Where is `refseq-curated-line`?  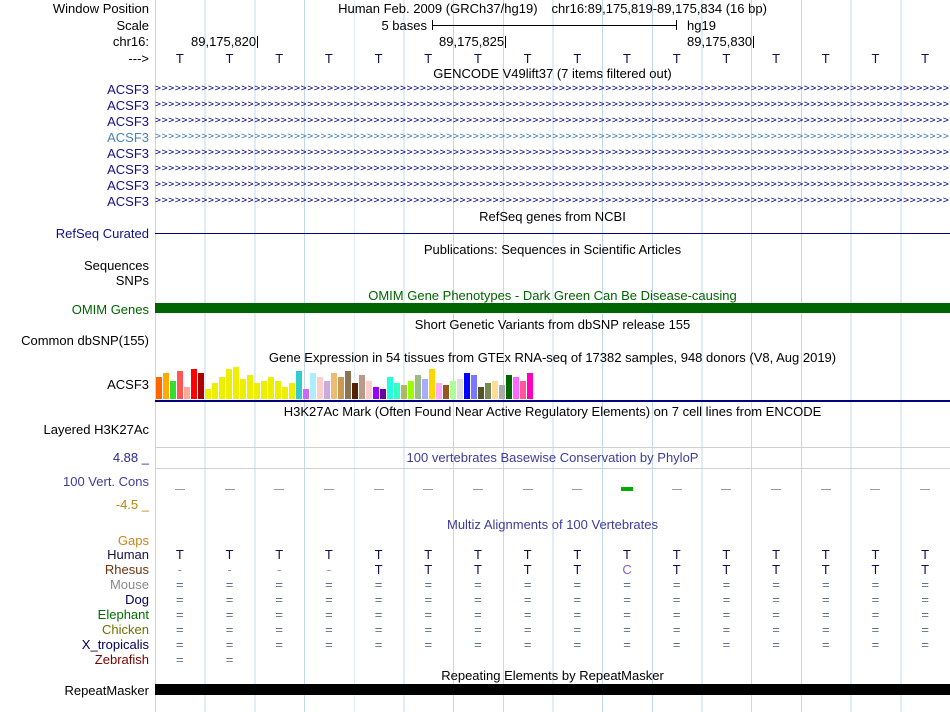
refseq-curated-line is located at coordinates (552, 233).